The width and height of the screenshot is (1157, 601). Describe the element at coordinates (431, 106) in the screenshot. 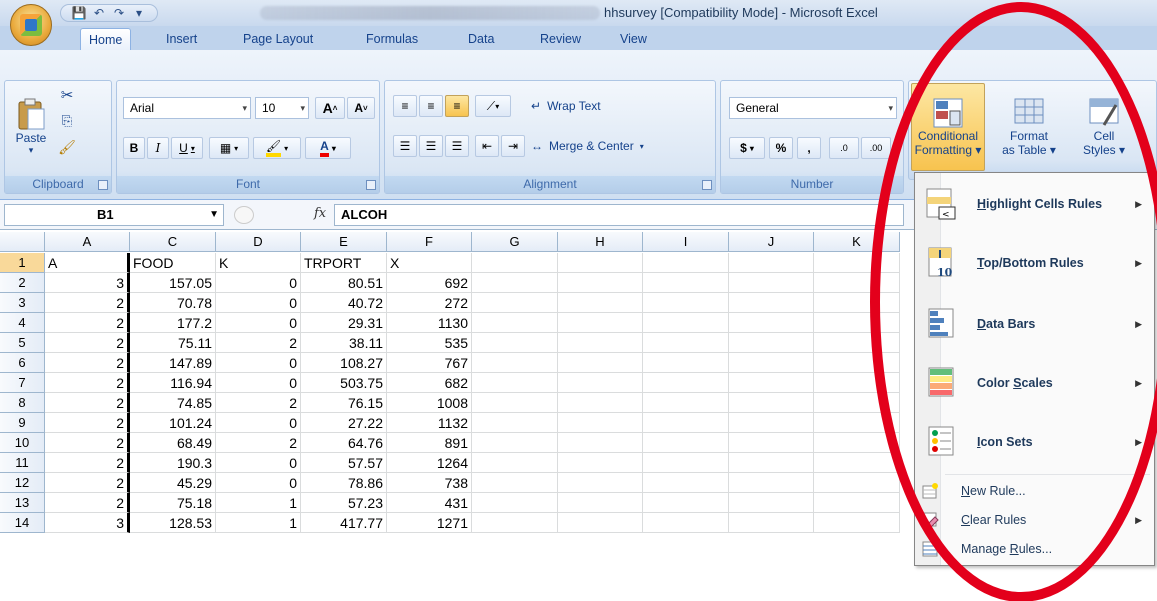

I see `align-middle-icon: ≡` at that location.